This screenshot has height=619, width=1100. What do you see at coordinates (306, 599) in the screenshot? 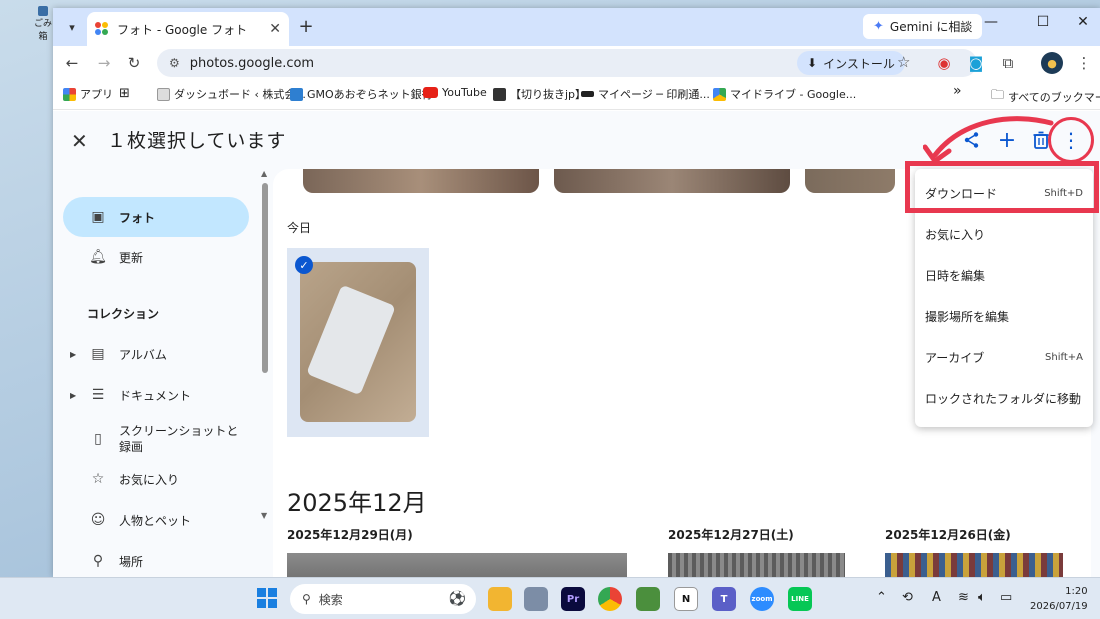
I see `search-icon: ⚲` at bounding box center [306, 599].